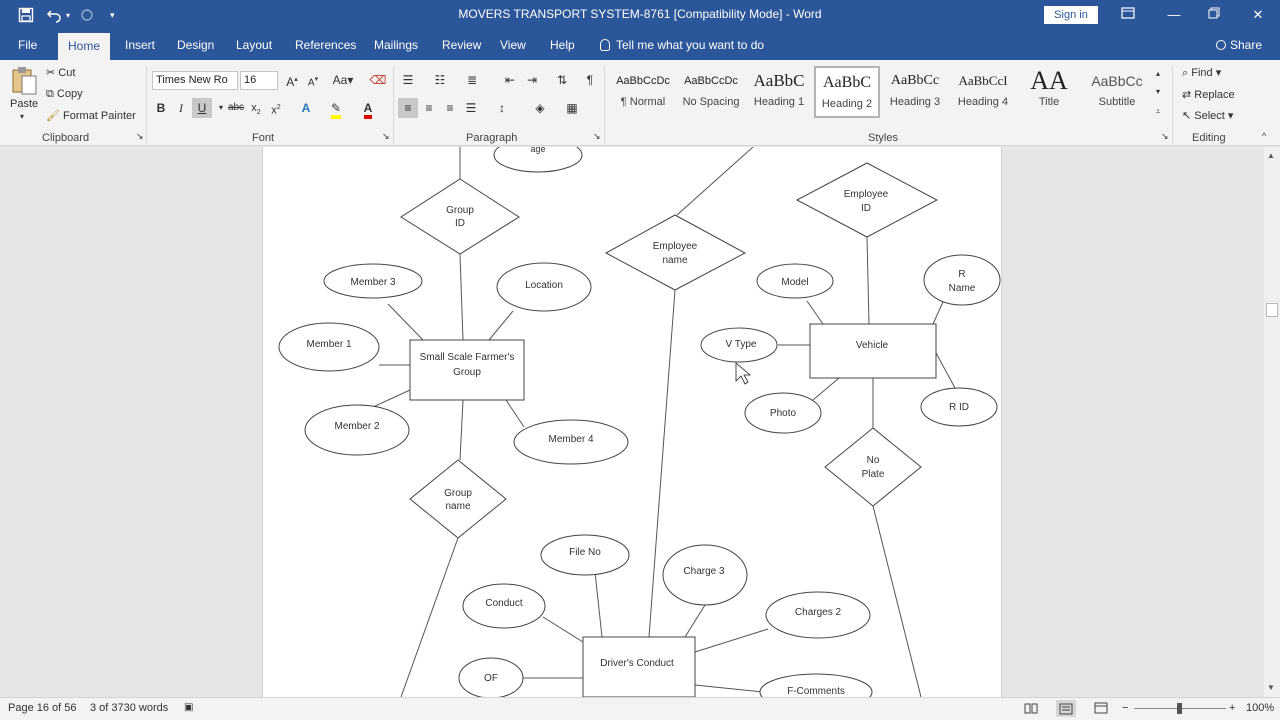 The image size is (1280, 720). What do you see at coordinates (1239, 45) in the screenshot?
I see `share-button: Share` at bounding box center [1239, 45].